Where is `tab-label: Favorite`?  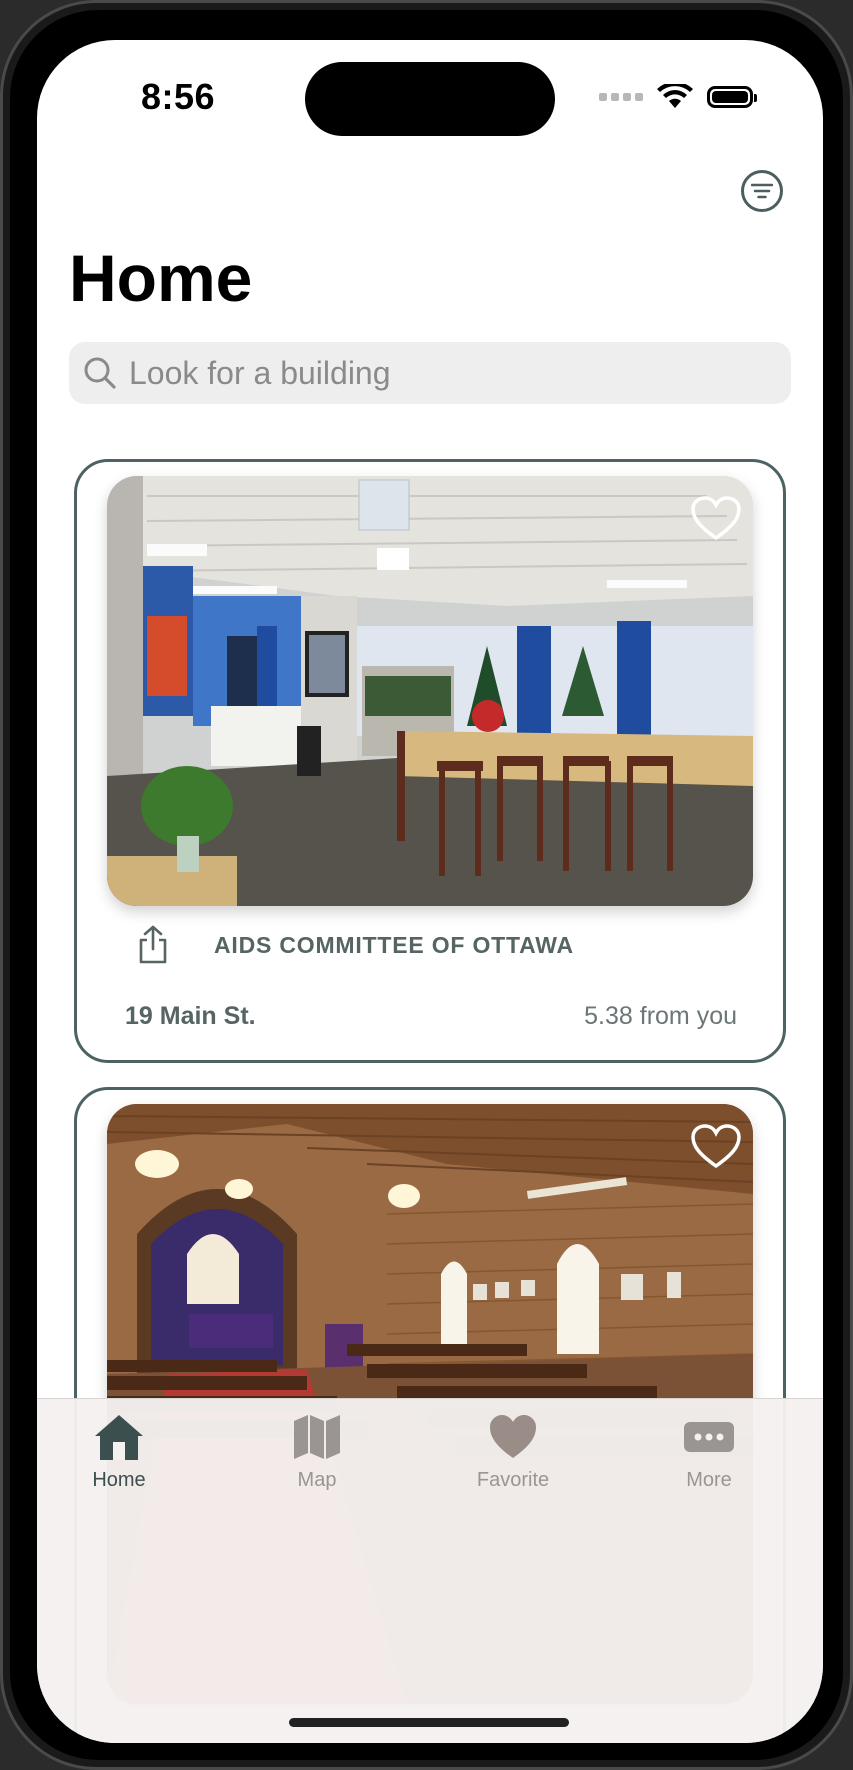 tab-label: Favorite is located at coordinates (513, 1480).